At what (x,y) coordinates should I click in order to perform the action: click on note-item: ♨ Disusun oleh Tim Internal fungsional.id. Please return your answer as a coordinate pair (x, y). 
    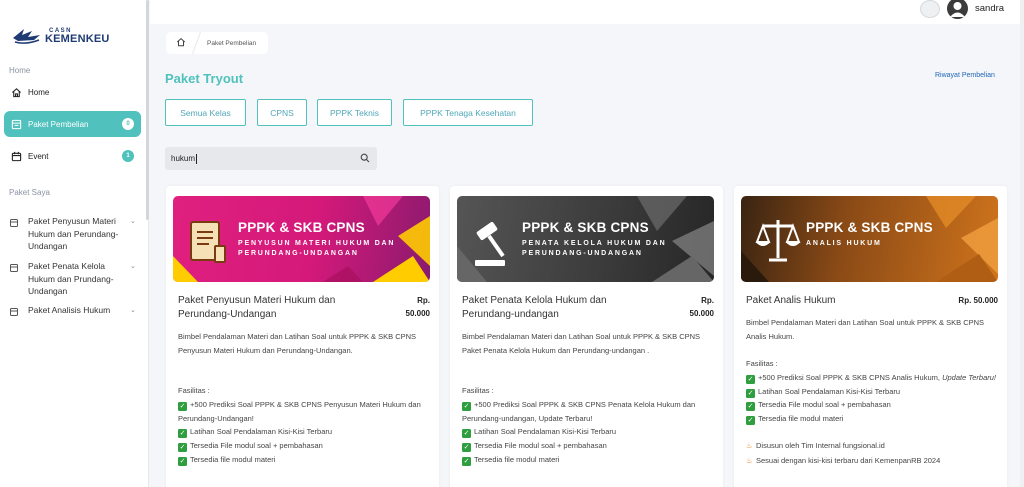
    Looking at the image, I should click on (873, 446).